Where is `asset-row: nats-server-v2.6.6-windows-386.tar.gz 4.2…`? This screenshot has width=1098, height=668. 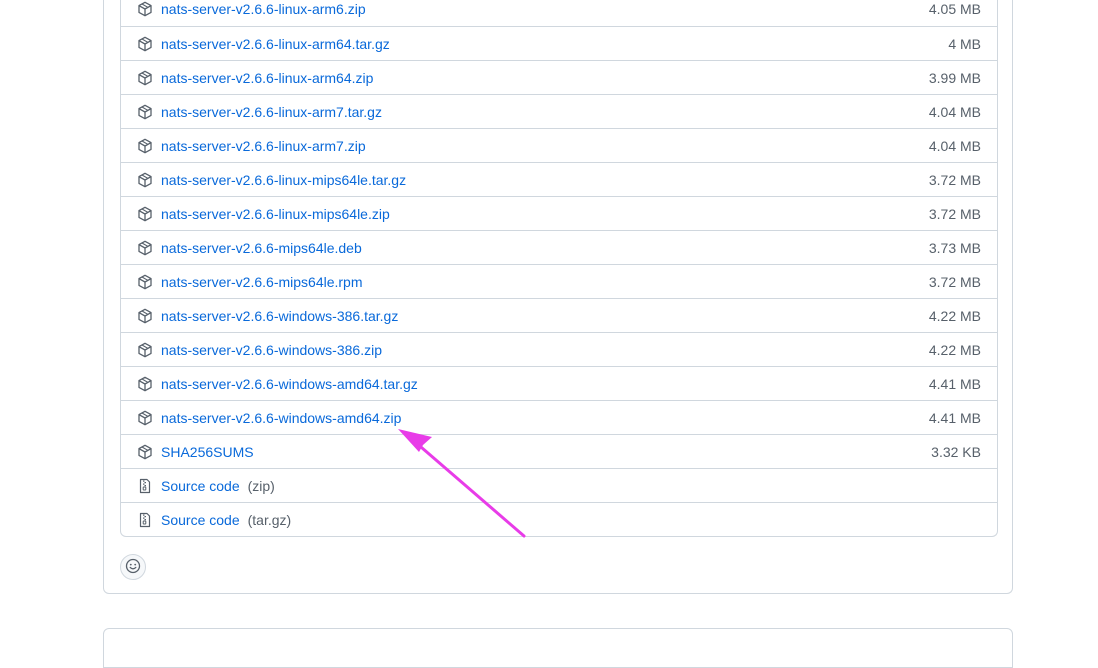
asset-row: nats-server-v2.6.6-windows-386.tar.gz 4.2… is located at coordinates (559, 315).